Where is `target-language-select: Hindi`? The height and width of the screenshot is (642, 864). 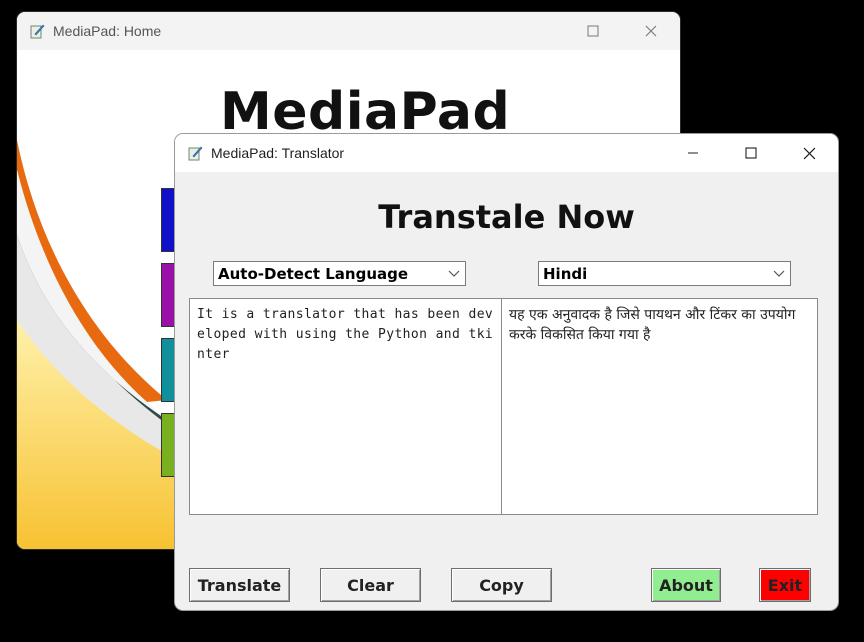
target-language-select: Hindi is located at coordinates (664, 273).